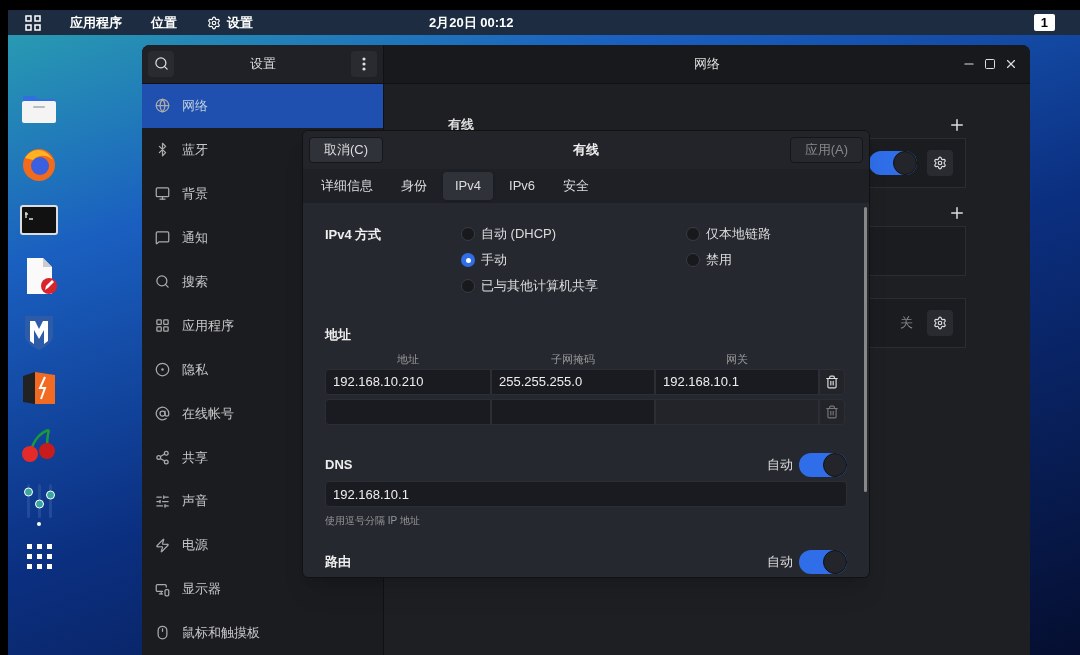 The width and height of the screenshot is (1080, 655). Describe the element at coordinates (1011, 64) in the screenshot. I see `close-icon` at that location.